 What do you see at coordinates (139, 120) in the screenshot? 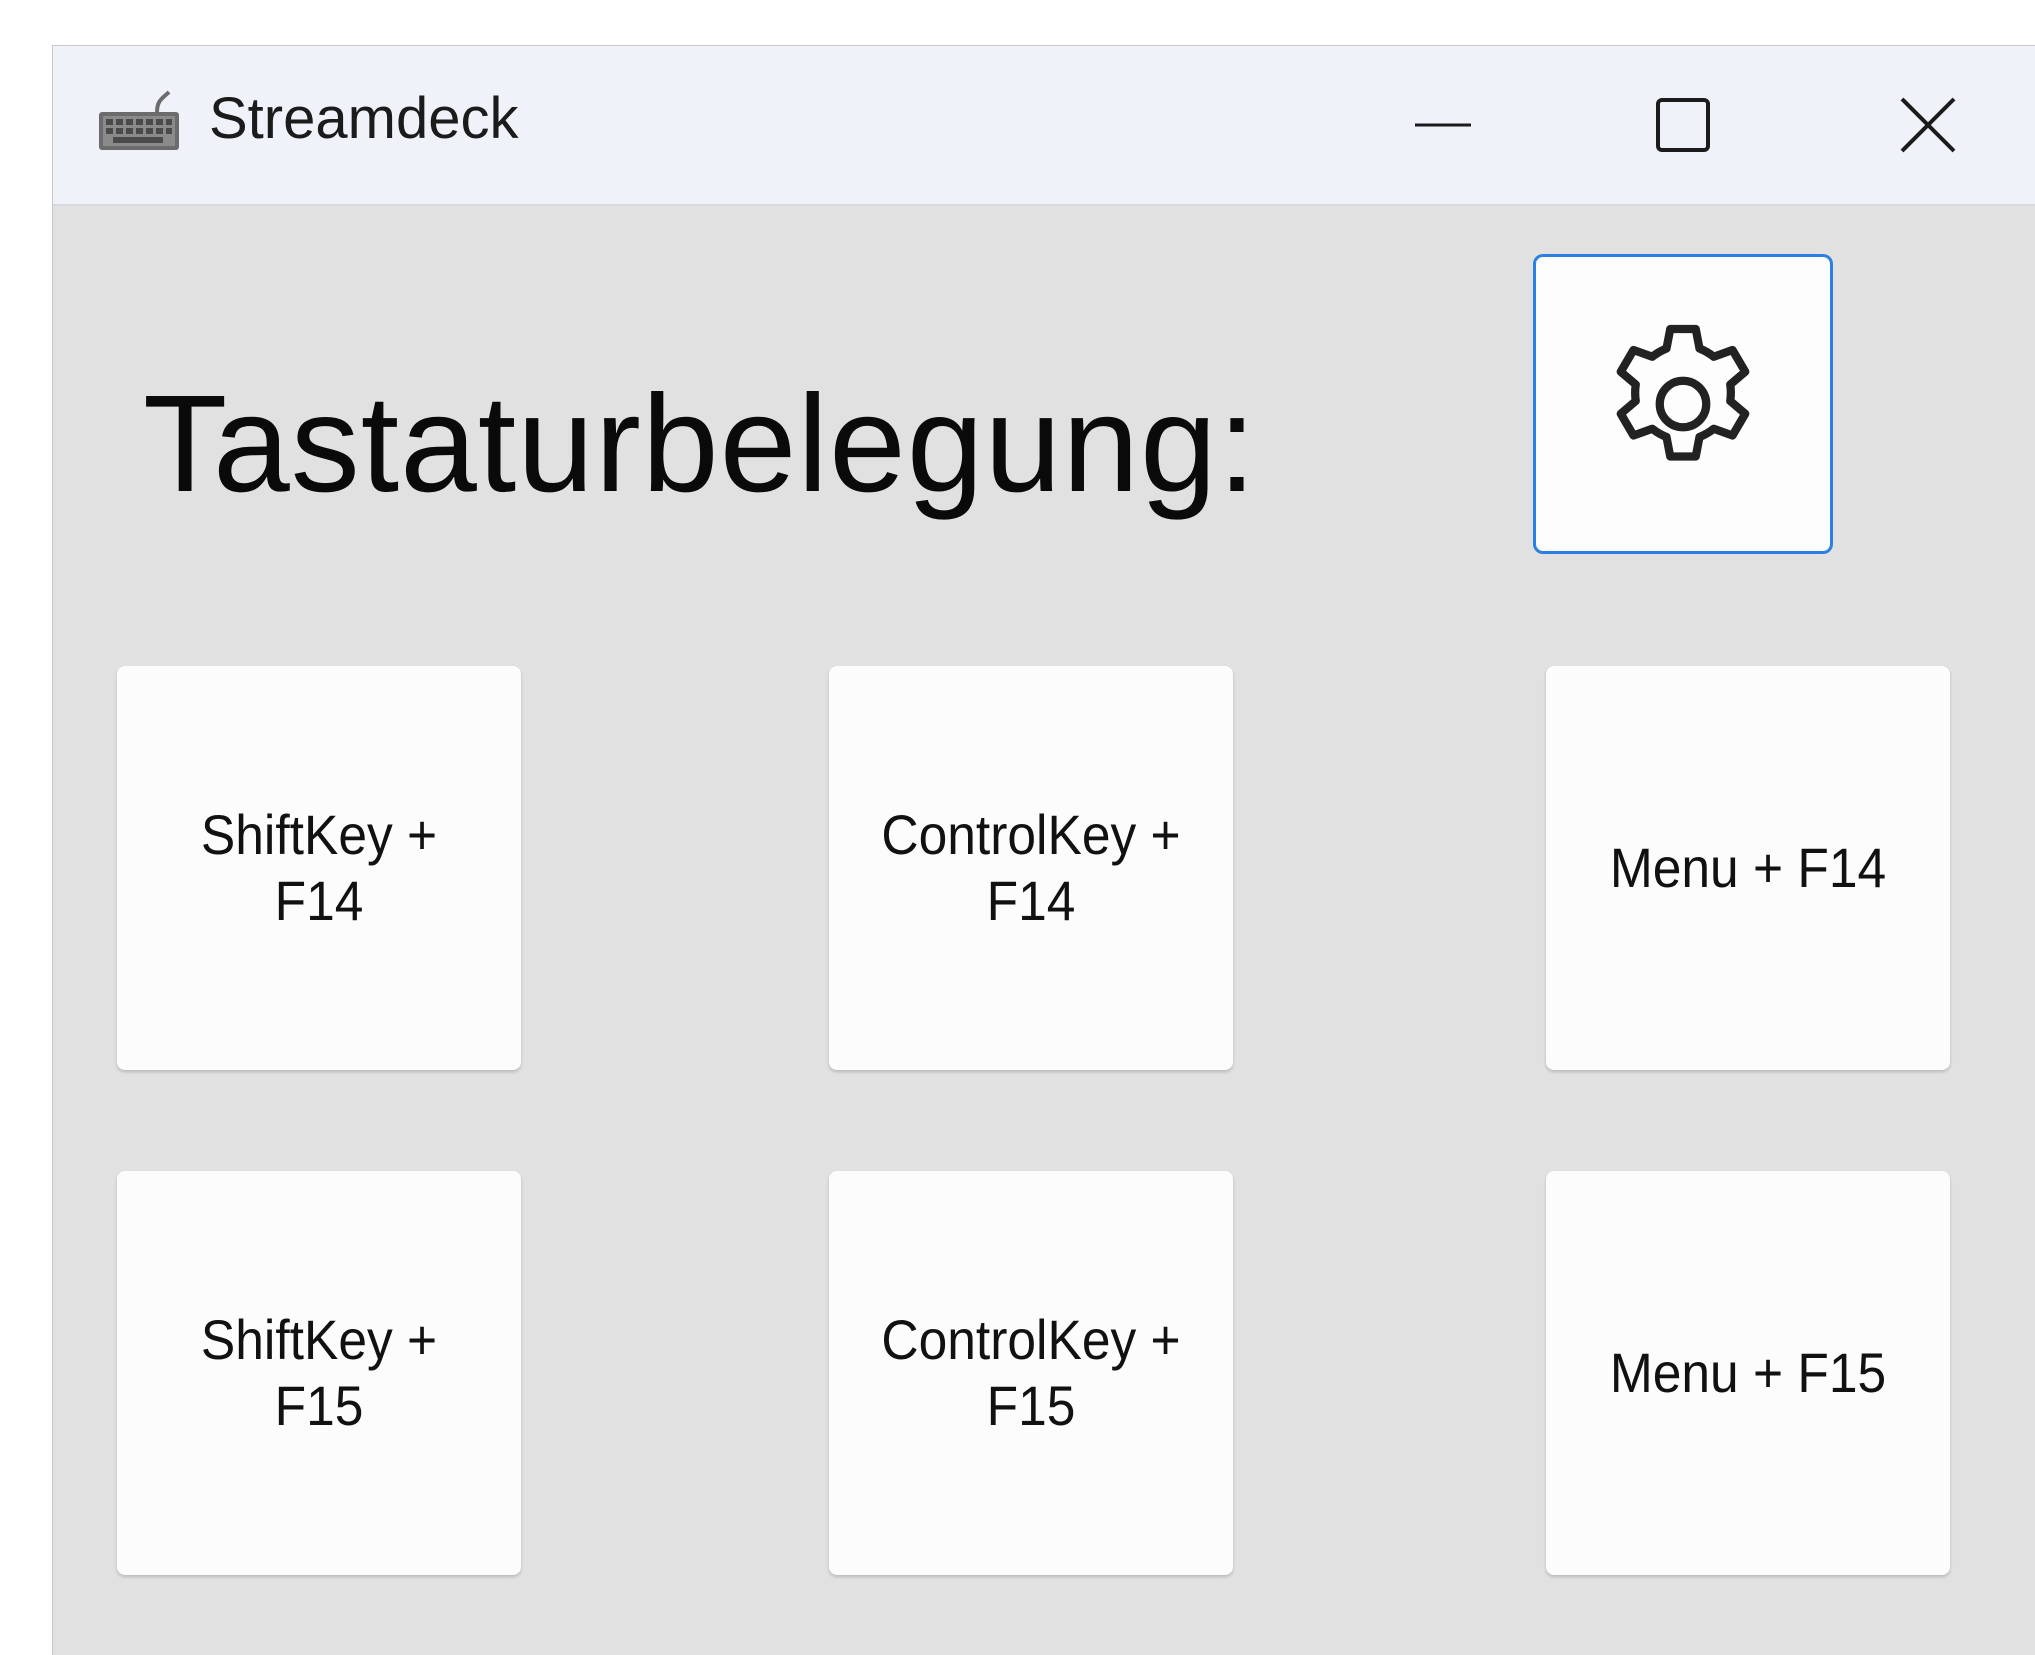
I see `keyboard-icon` at bounding box center [139, 120].